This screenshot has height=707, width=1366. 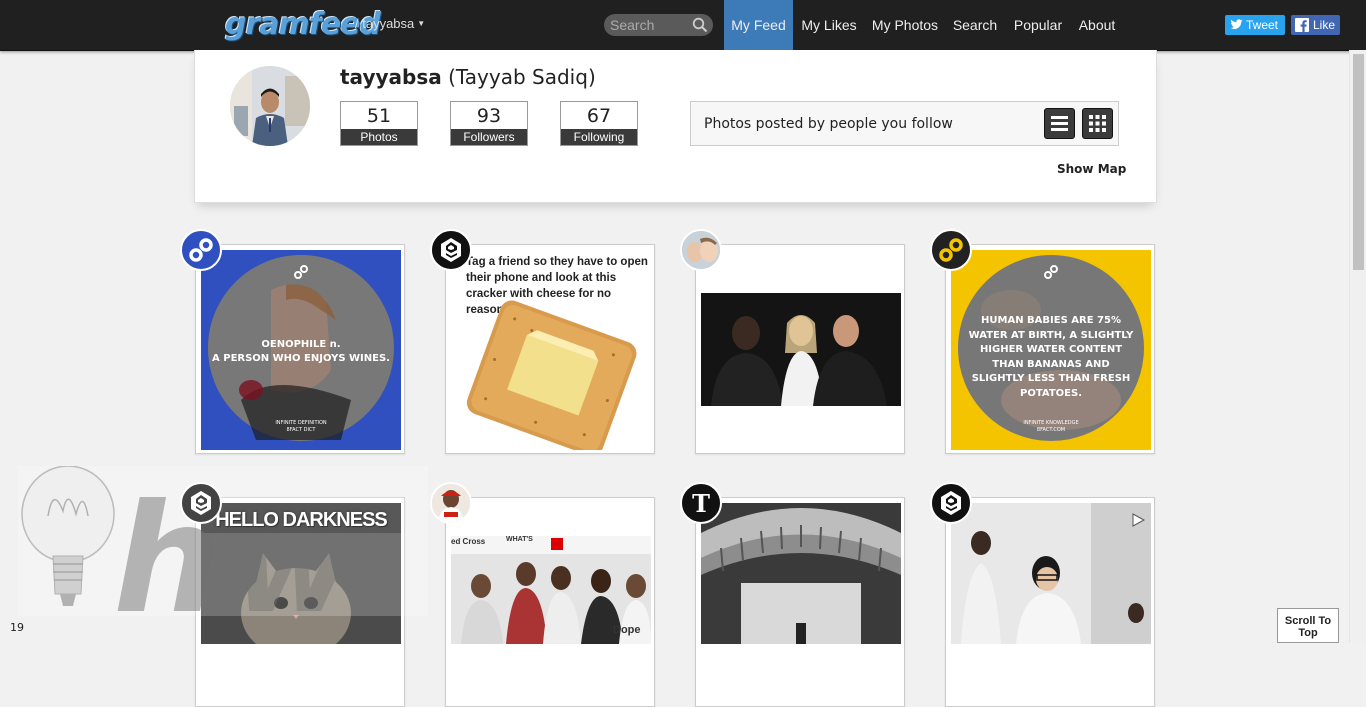 I want to click on feed-filter-text: Photos posted by people you follow, so click(x=828, y=124).